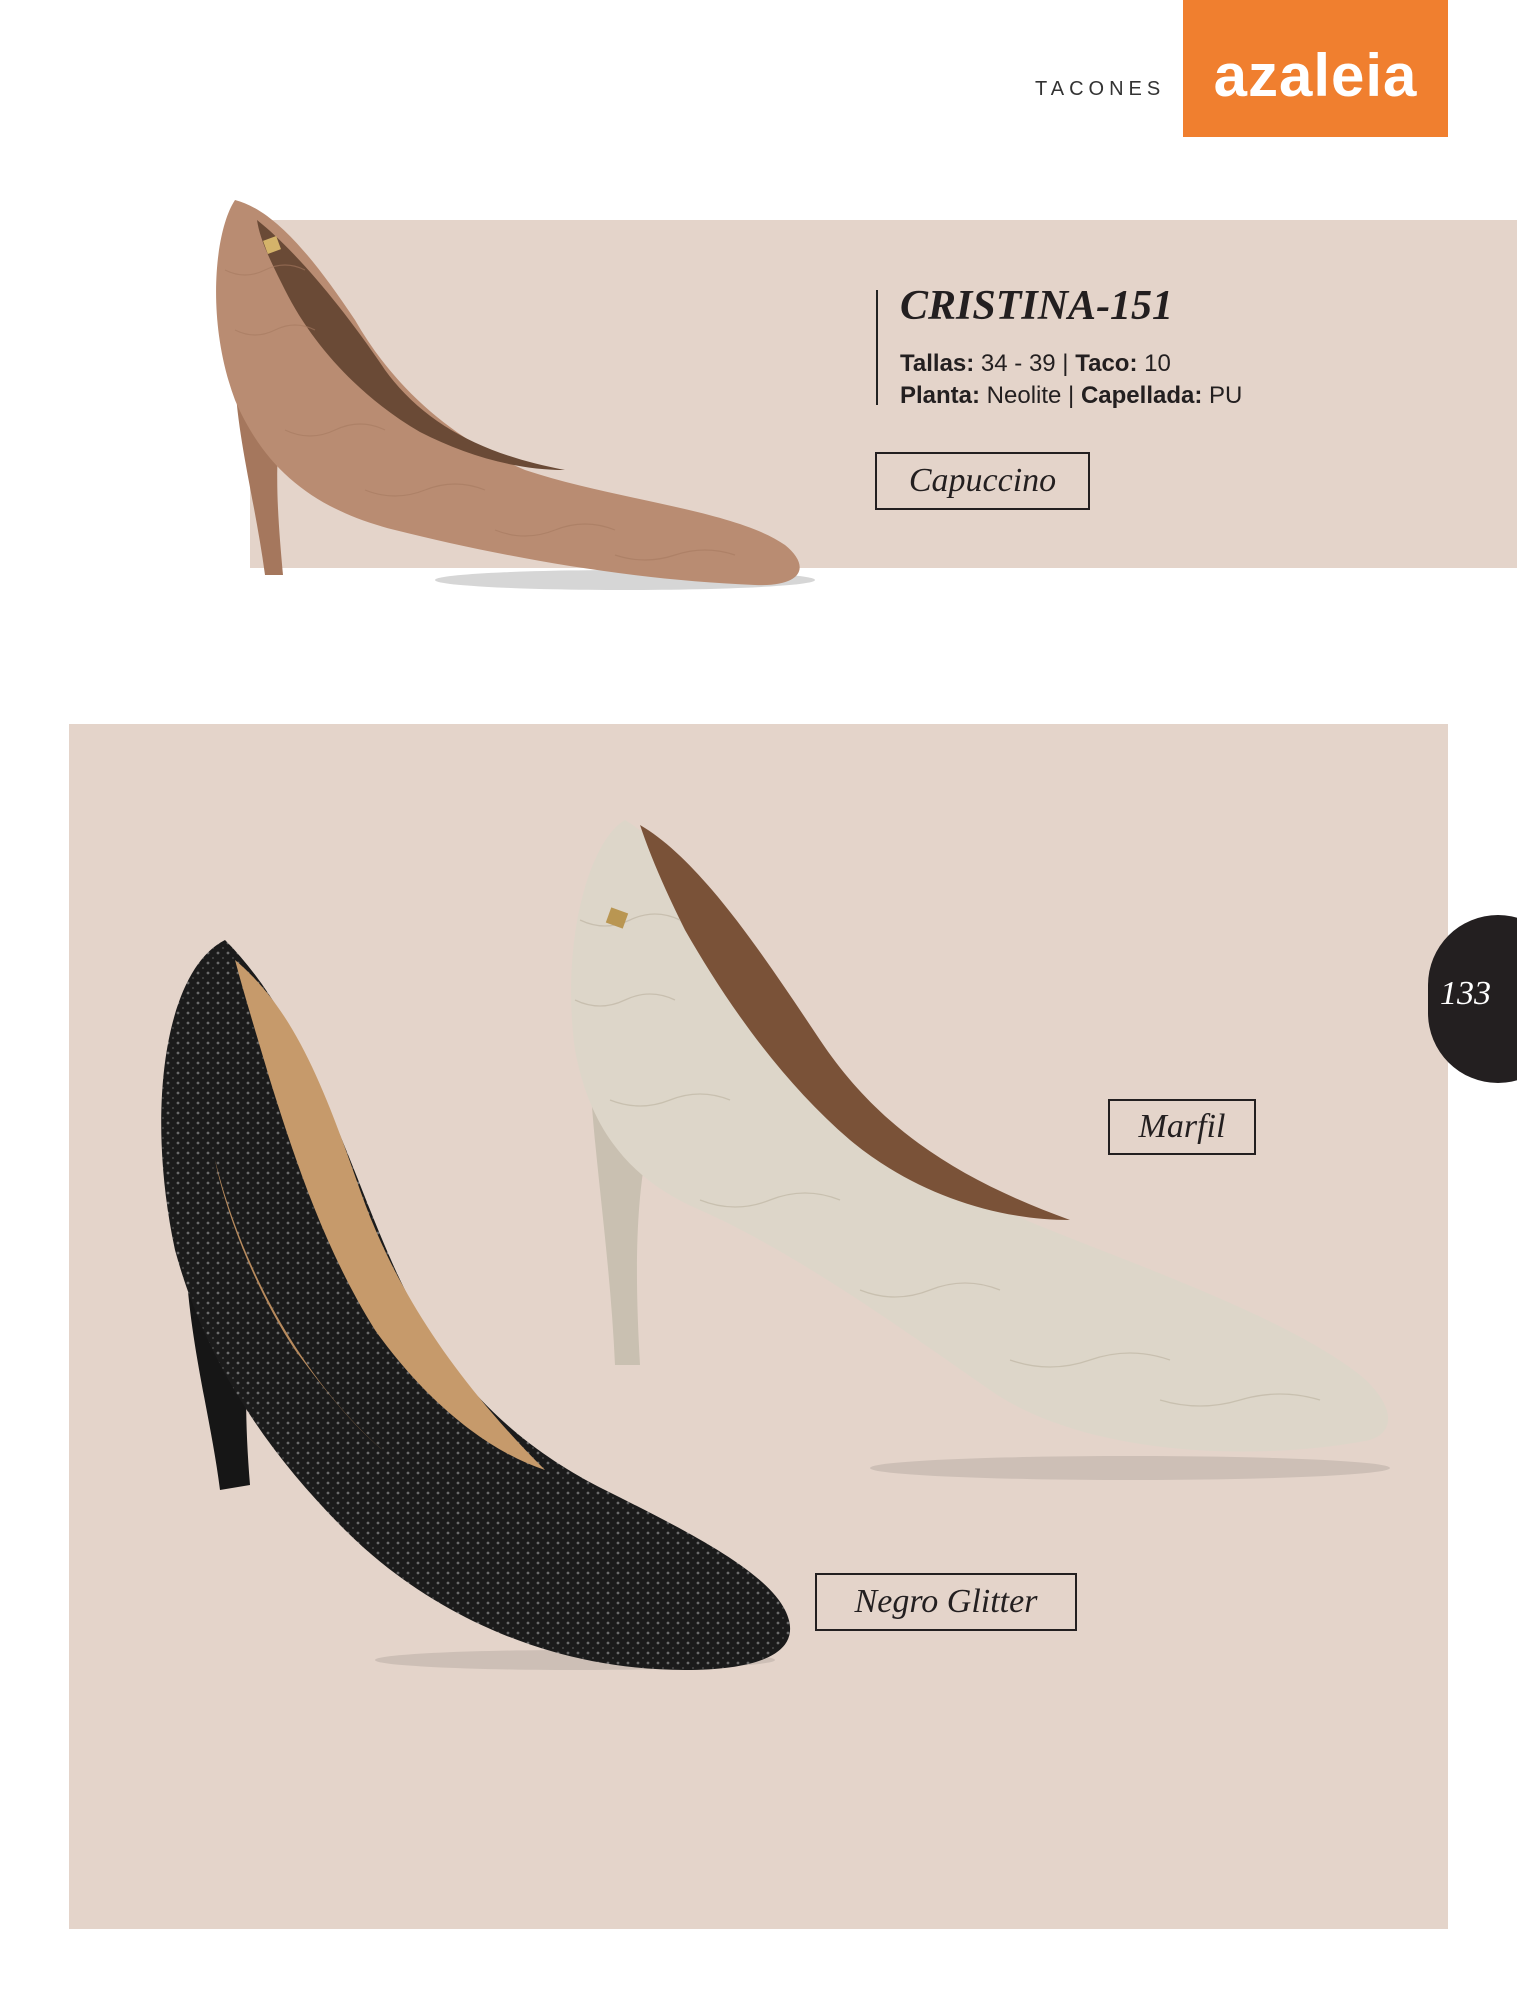  Describe the element at coordinates (515, 395) in the screenshot. I see `capuccino-shoe-image` at that location.